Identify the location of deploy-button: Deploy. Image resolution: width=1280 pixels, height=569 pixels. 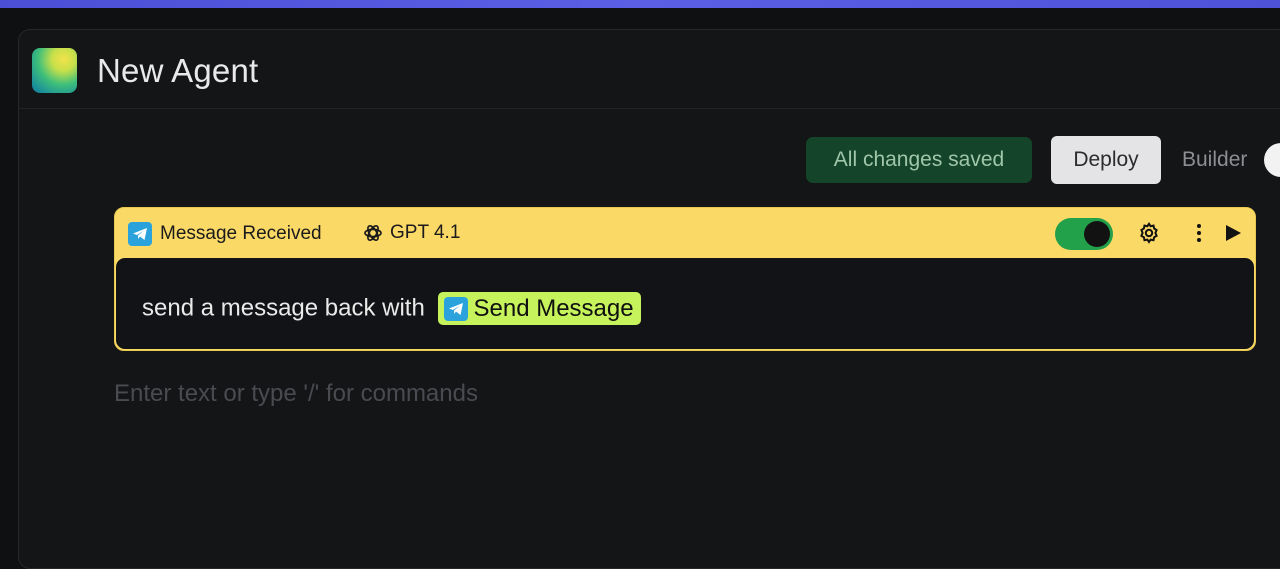
(1106, 160).